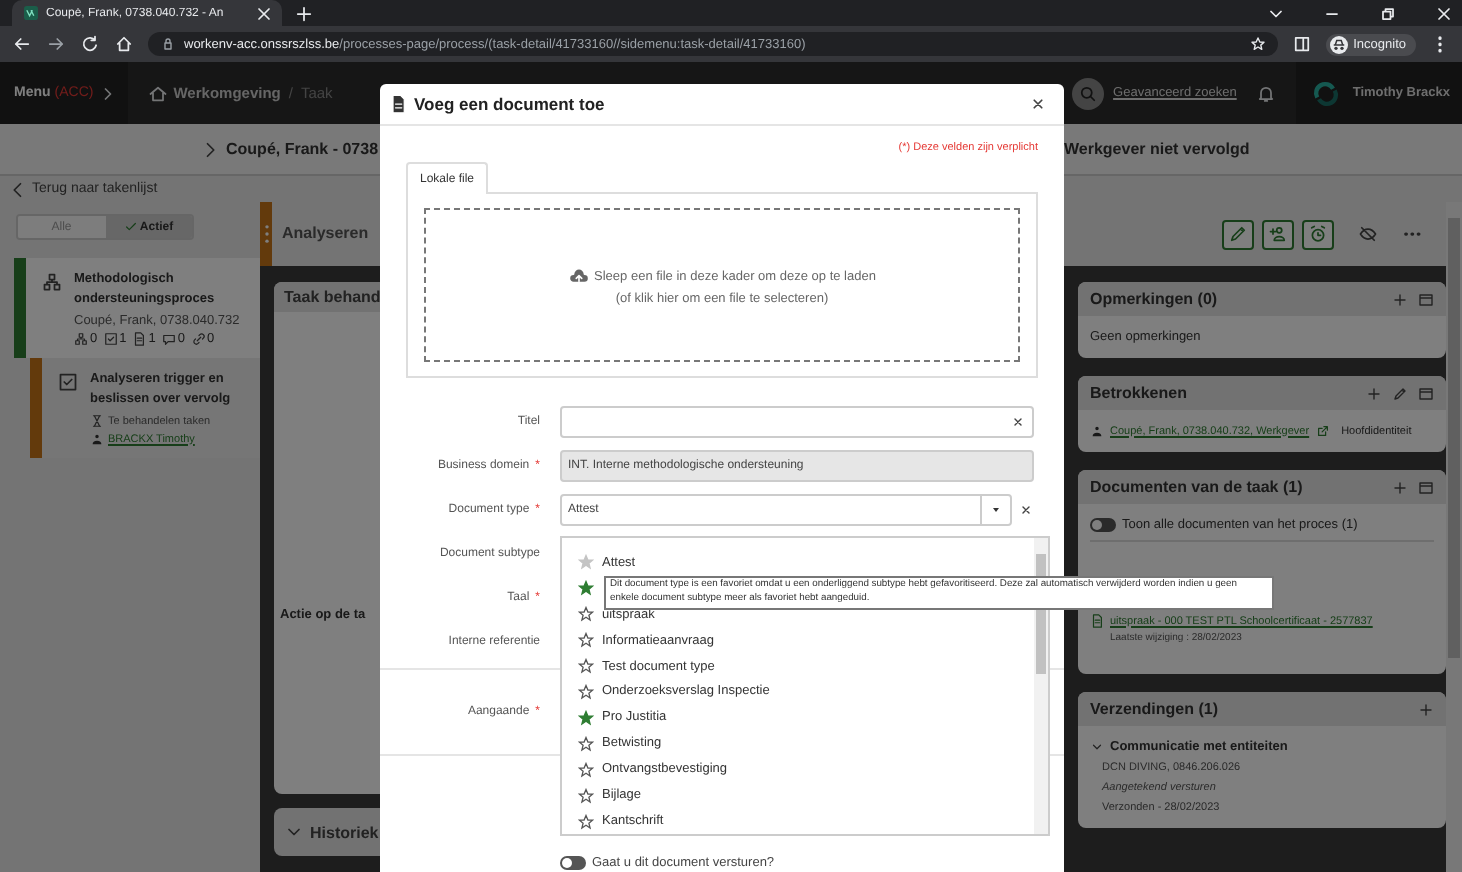 This screenshot has height=872, width=1462. Describe the element at coordinates (1154, 709) in the screenshot. I see `panel-title: Verzendingen (1)` at that location.